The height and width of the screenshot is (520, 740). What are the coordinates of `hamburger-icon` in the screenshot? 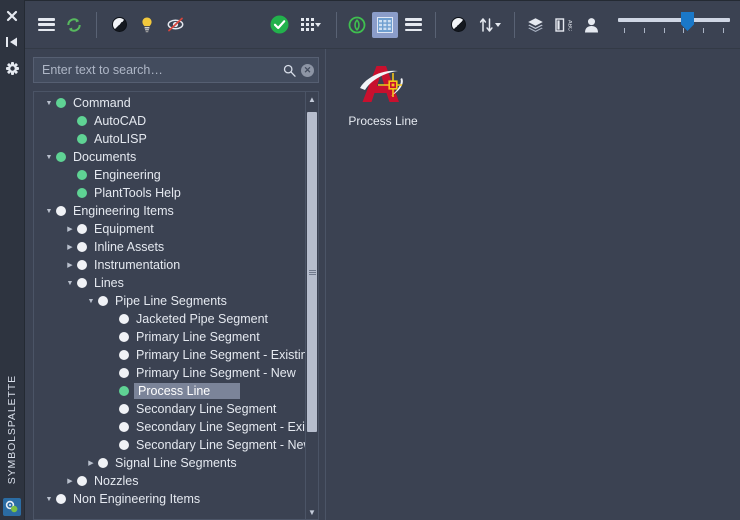 It's located at (46, 24).